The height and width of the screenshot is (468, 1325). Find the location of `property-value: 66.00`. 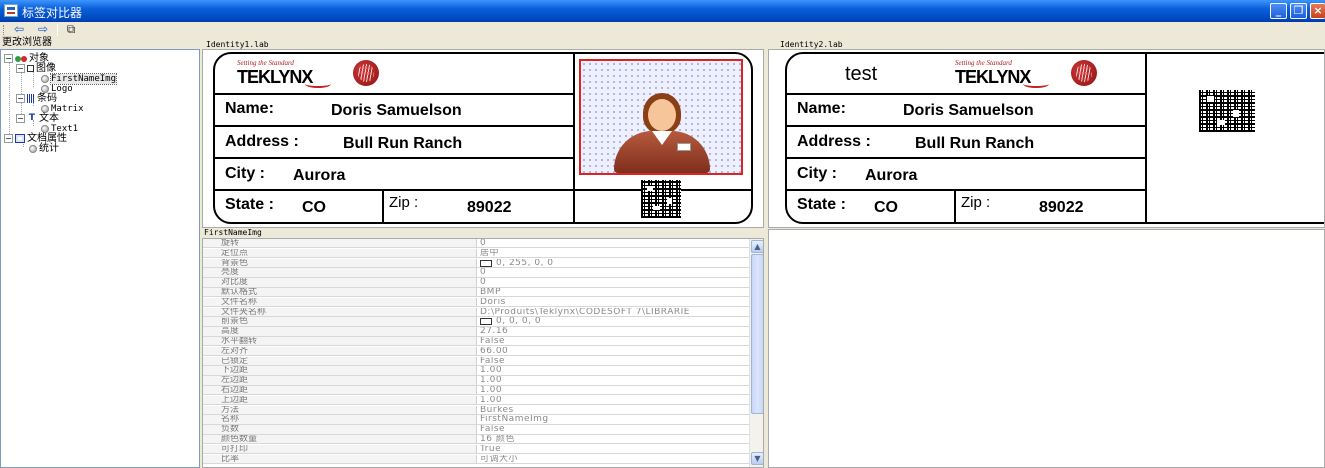

property-value: 66.00 is located at coordinates (613, 351).